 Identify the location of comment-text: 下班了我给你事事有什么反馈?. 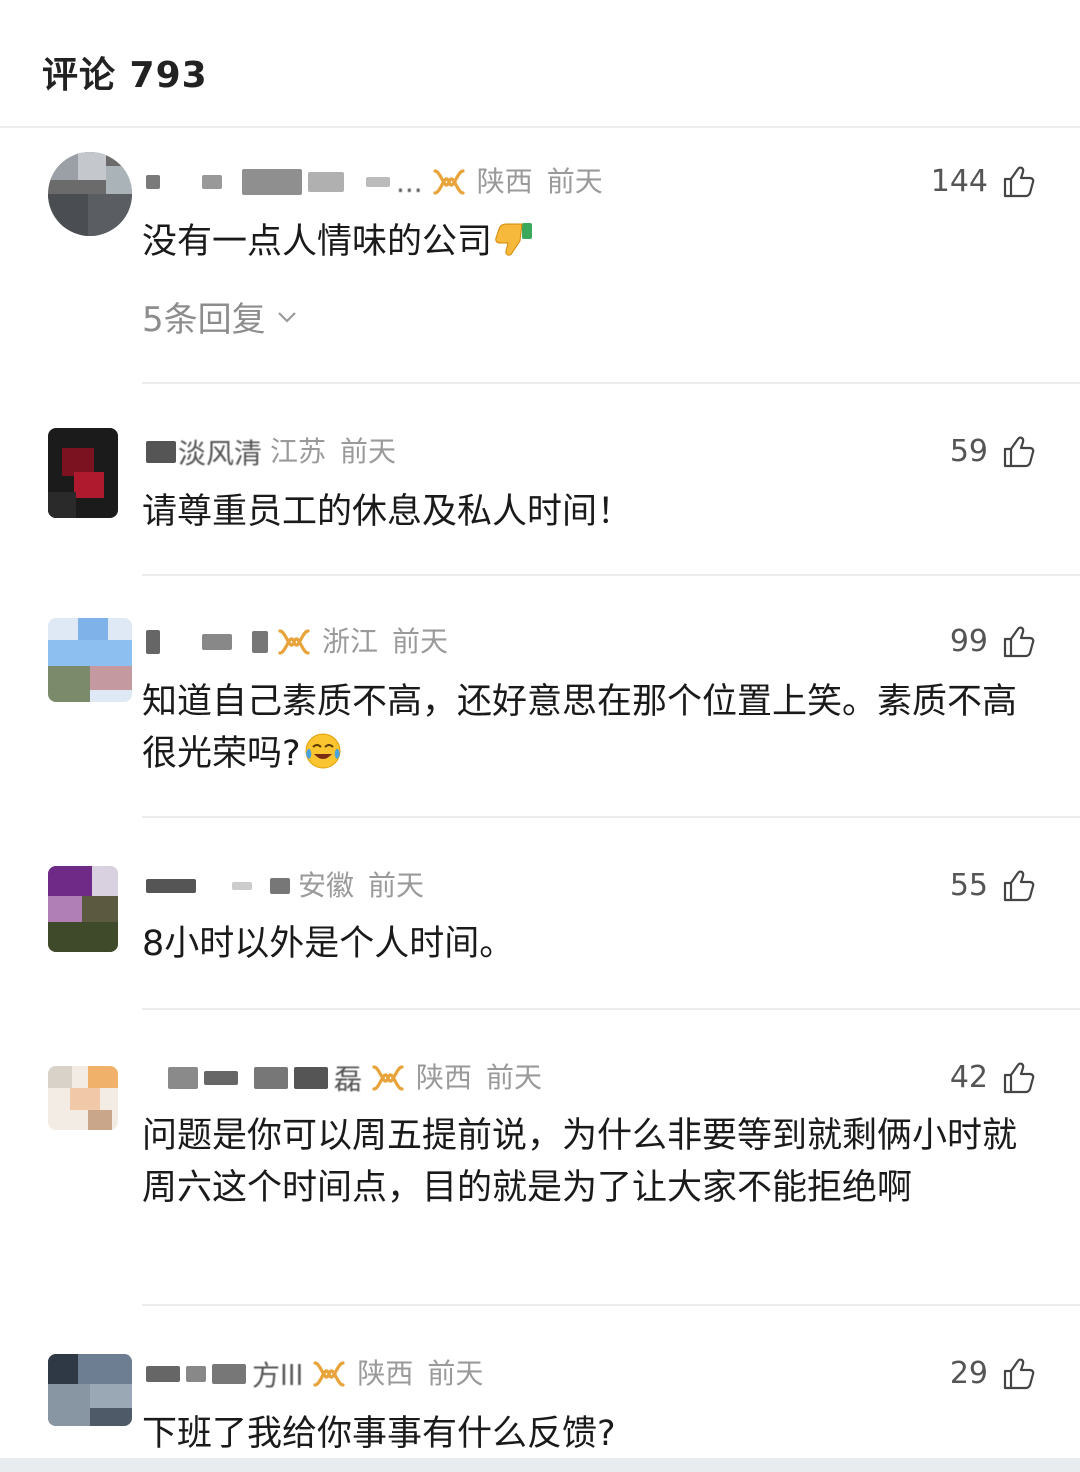
(379, 1434).